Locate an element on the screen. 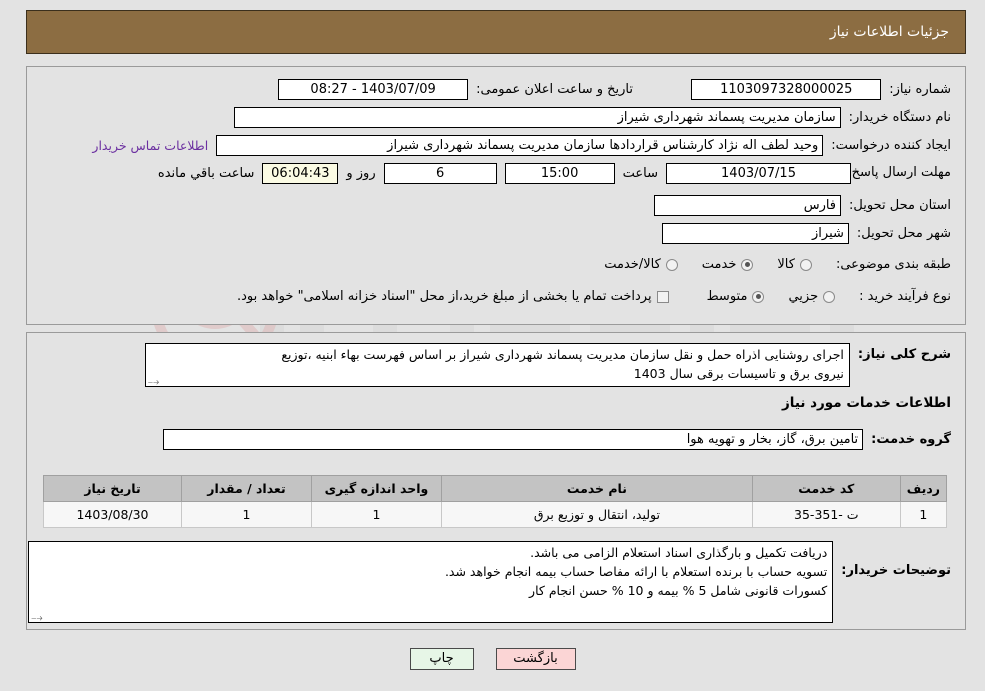 Image resolution: width=985 pixels, height=691 pixels. category-option-kala-khedmat: کالا/خدمت is located at coordinates (641, 264).